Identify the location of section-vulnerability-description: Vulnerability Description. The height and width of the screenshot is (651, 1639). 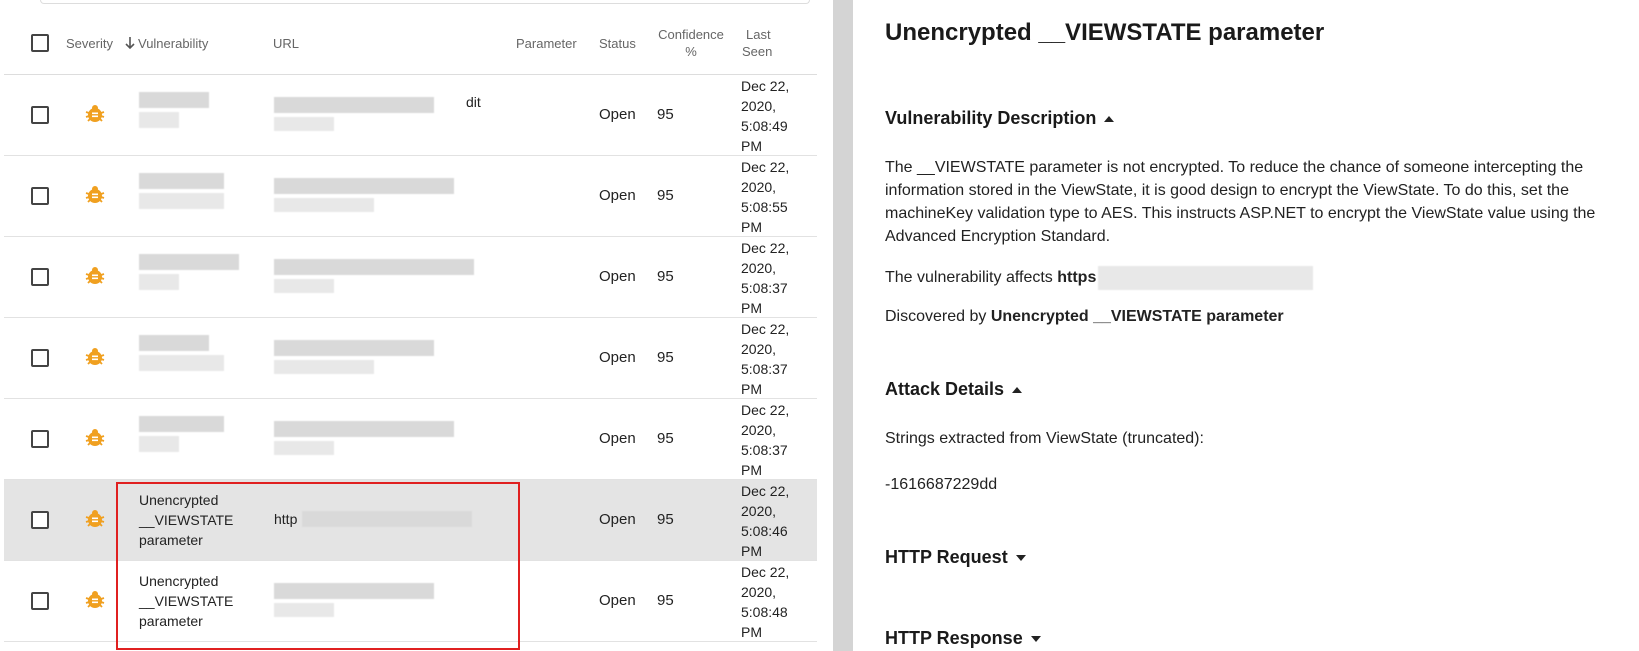
(1000, 118).